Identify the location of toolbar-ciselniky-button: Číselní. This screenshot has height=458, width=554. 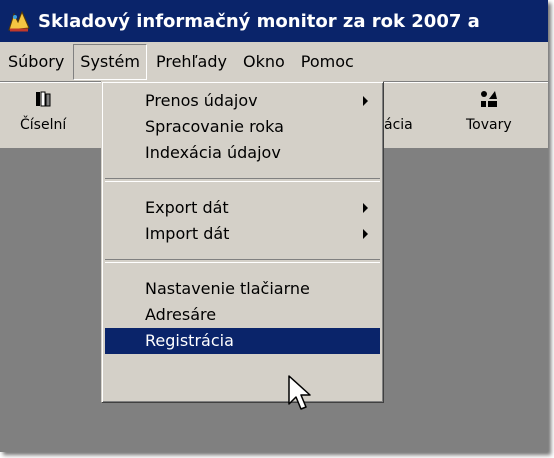
(43, 111).